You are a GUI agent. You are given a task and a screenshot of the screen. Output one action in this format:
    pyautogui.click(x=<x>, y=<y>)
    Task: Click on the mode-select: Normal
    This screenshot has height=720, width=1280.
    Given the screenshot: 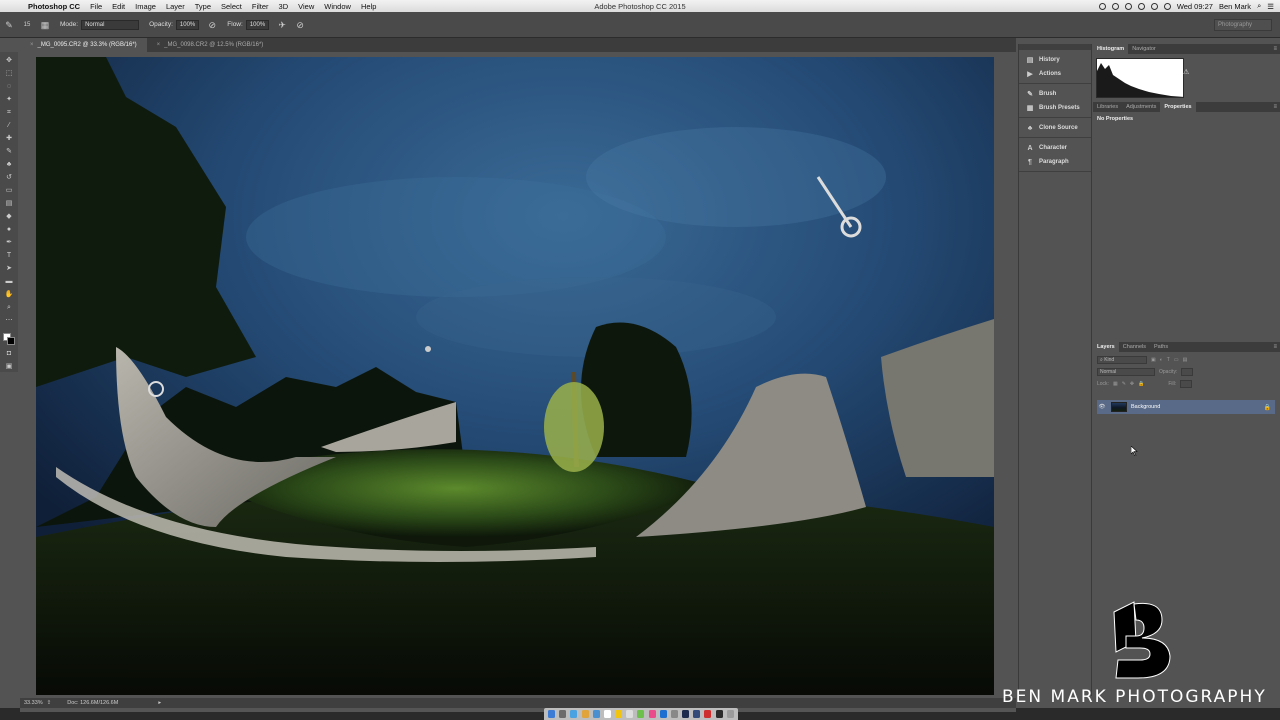 What is the action you would take?
    pyautogui.click(x=110, y=24)
    